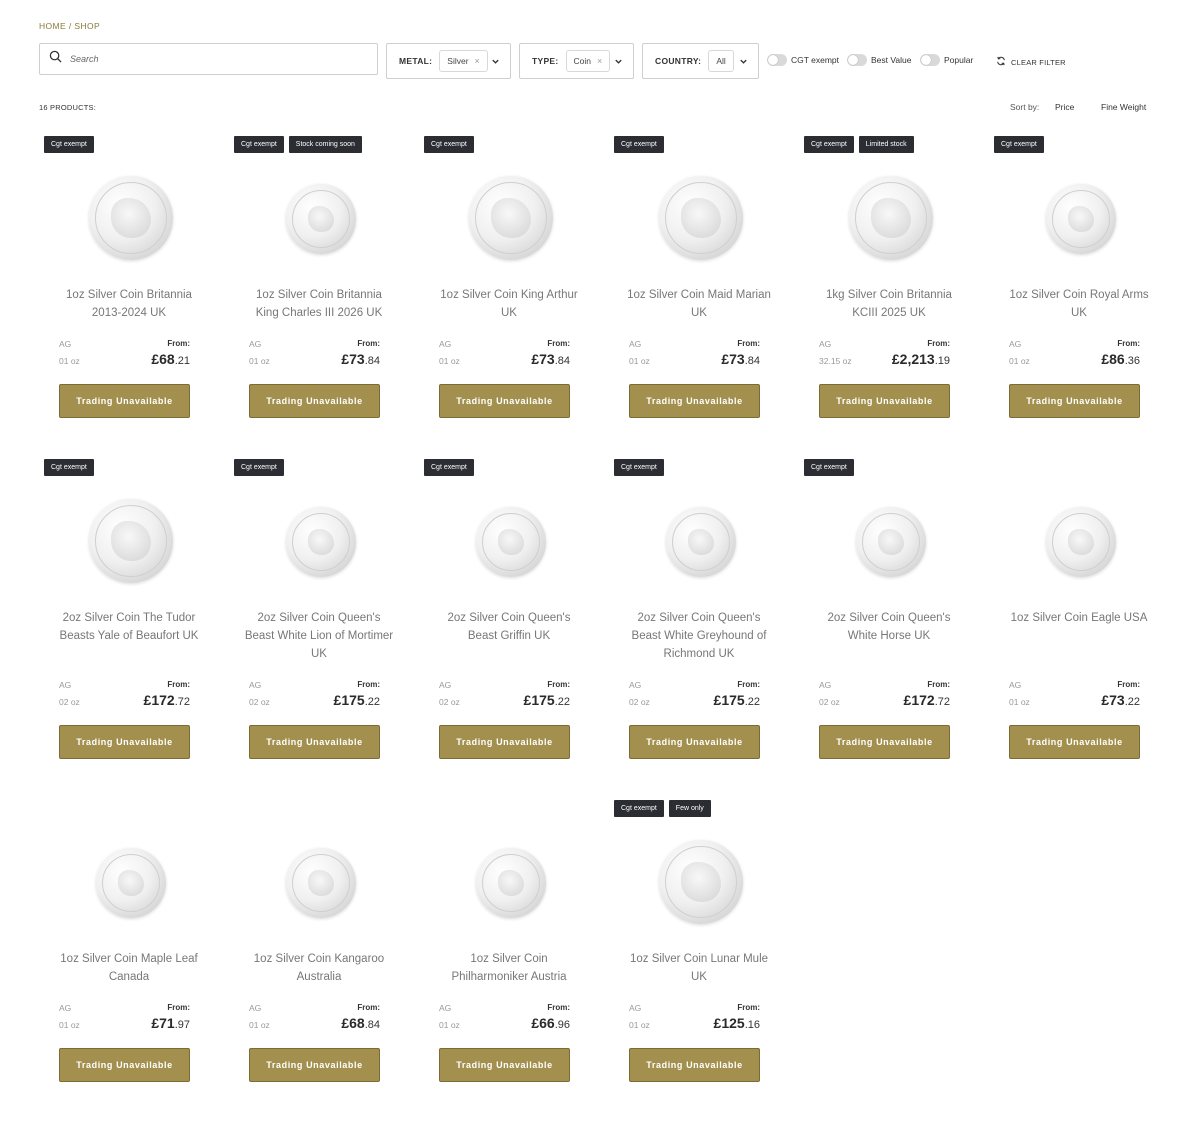 This screenshot has width=1194, height=1136. I want to click on search-input, so click(210, 59).